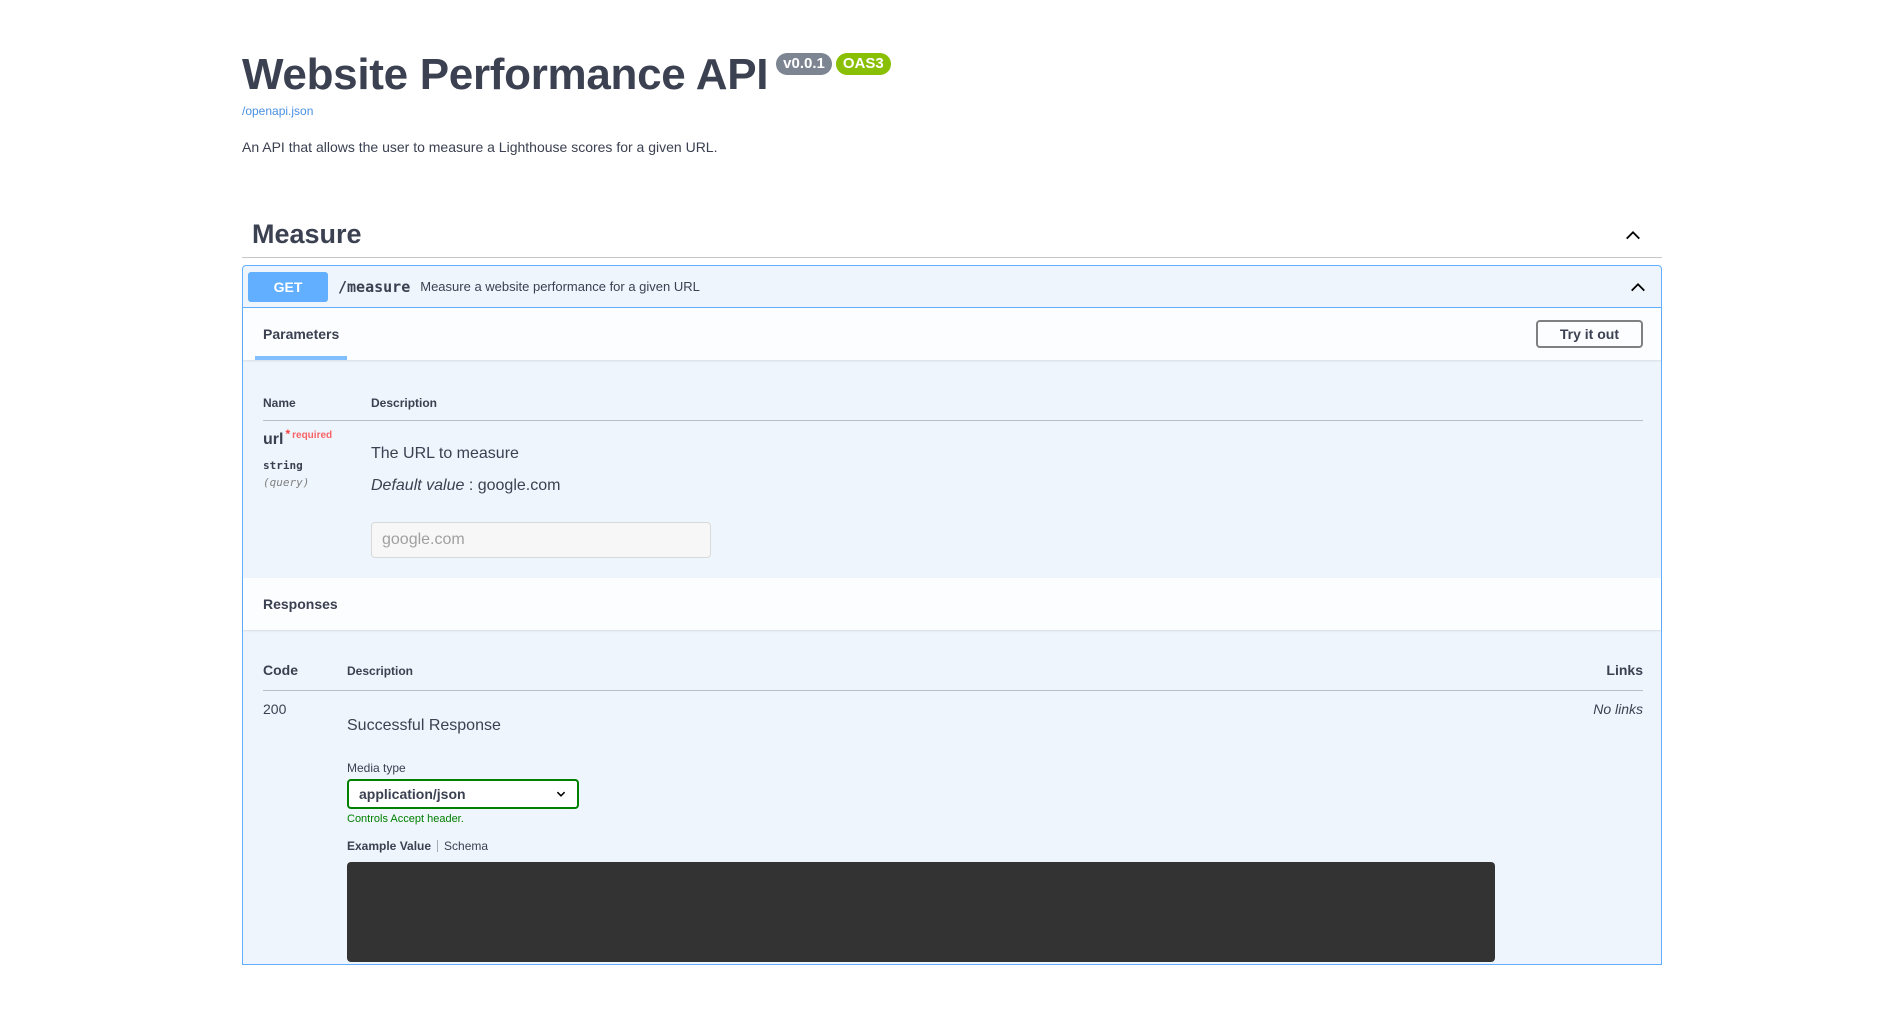  What do you see at coordinates (1624, 670) in the screenshot?
I see `column-links: Links` at bounding box center [1624, 670].